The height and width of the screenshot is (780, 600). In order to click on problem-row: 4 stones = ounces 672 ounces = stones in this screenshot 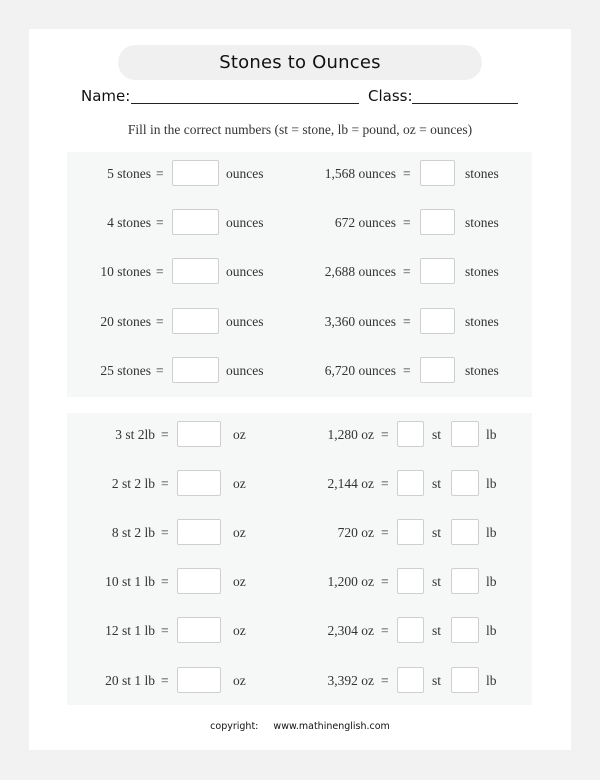, I will do `click(299, 223)`.